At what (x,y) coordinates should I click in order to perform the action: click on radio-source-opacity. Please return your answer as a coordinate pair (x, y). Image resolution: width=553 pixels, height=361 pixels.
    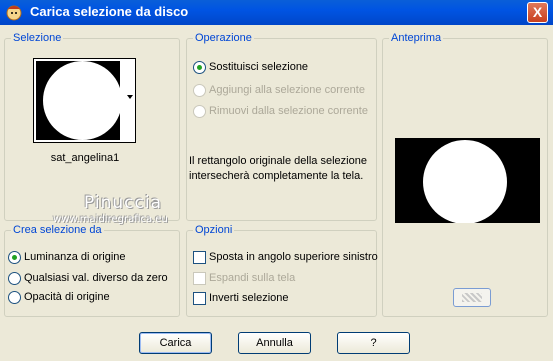
    Looking at the image, I should click on (14, 297).